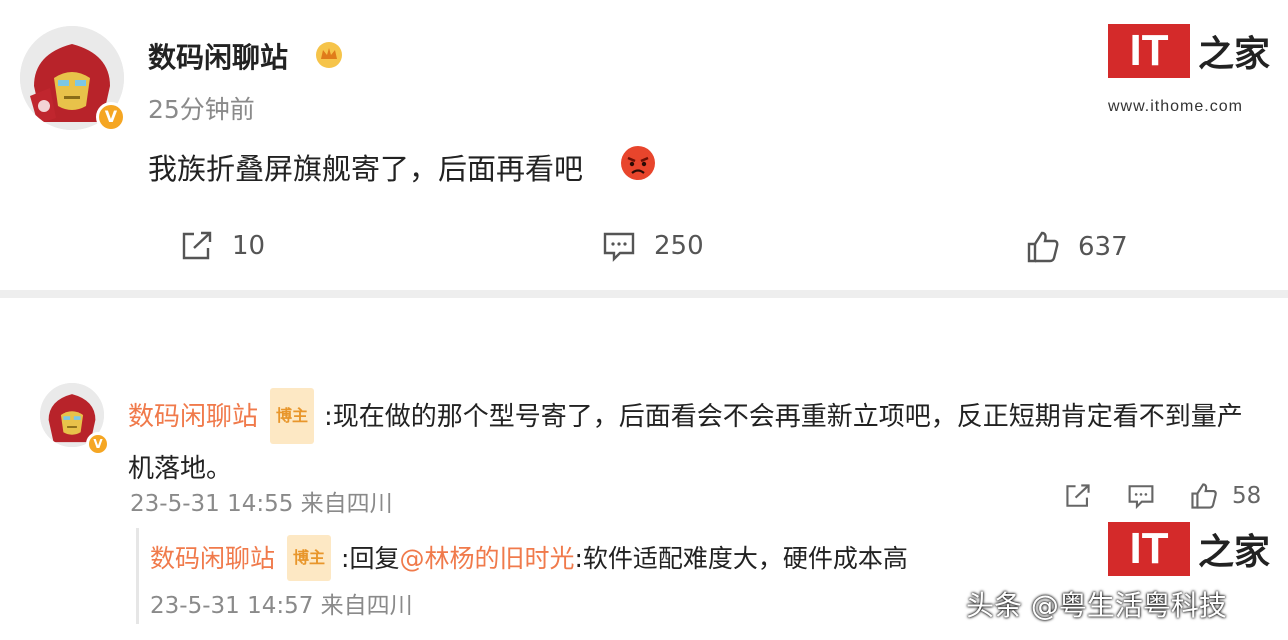 The image size is (1288, 640). What do you see at coordinates (309, 558) in the screenshot?
I see `reply-author-tag: 博主` at bounding box center [309, 558].